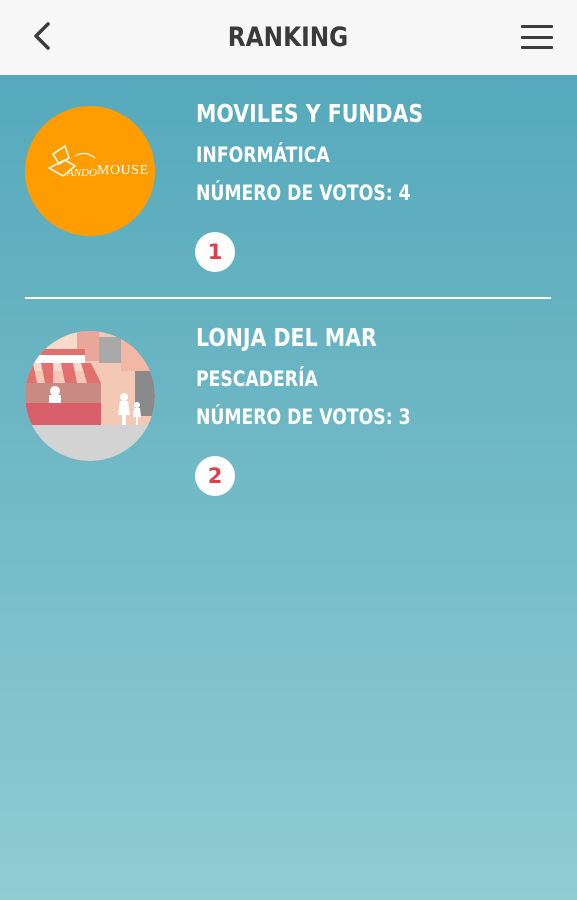 The image size is (577, 900). Describe the element at coordinates (537, 26) in the screenshot. I see `hamburger-menu-icon` at that location.